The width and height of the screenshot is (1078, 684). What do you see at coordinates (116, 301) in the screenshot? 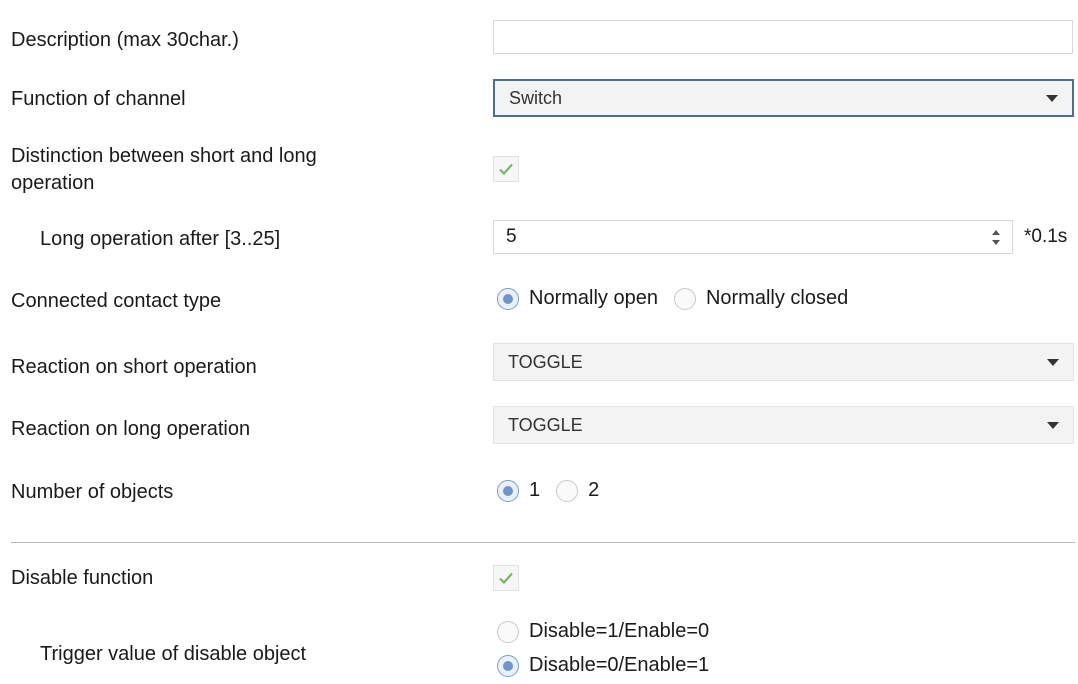
I see `contact-type-label: Connected contact type` at bounding box center [116, 301].